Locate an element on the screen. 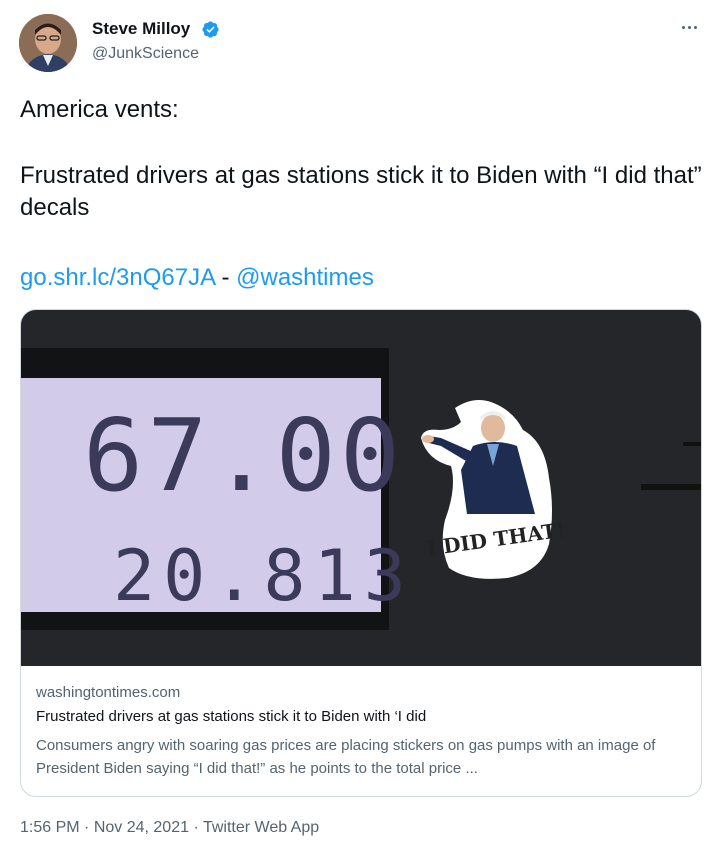 The height and width of the screenshot is (857, 728). pump-amount-display: 67.00 is located at coordinates (243, 455).